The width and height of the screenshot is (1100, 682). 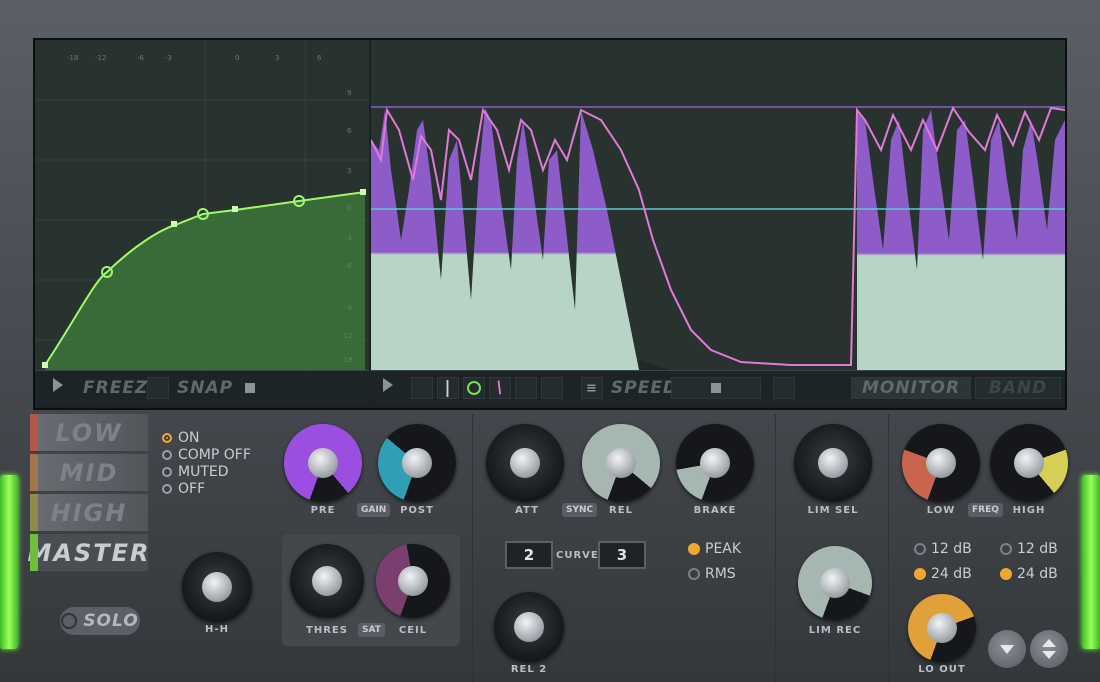 I want to click on attack-label: ATT, so click(x=527, y=510).